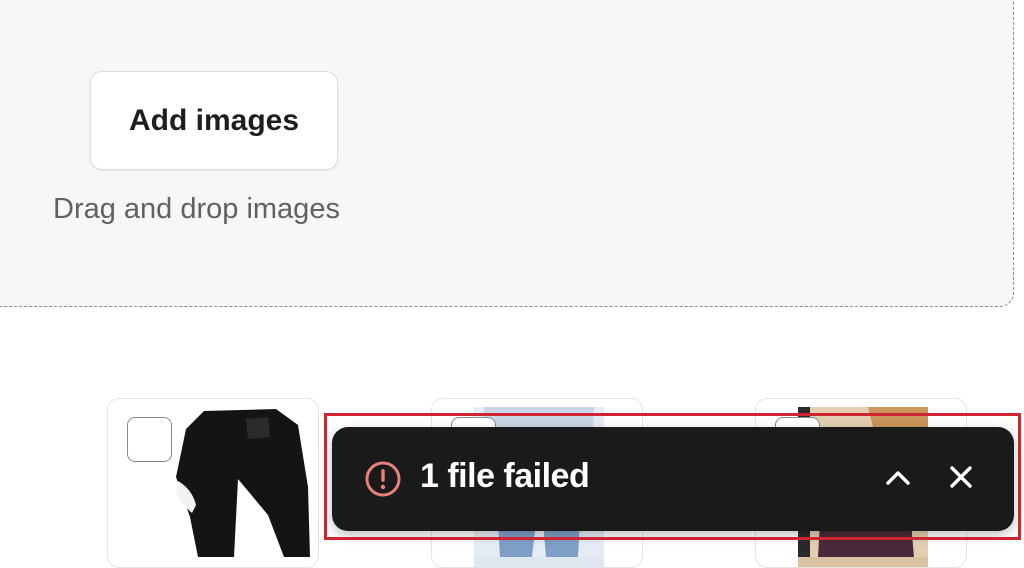 This screenshot has width=1024, height=568. I want to click on toast-expand-button, so click(898, 479).